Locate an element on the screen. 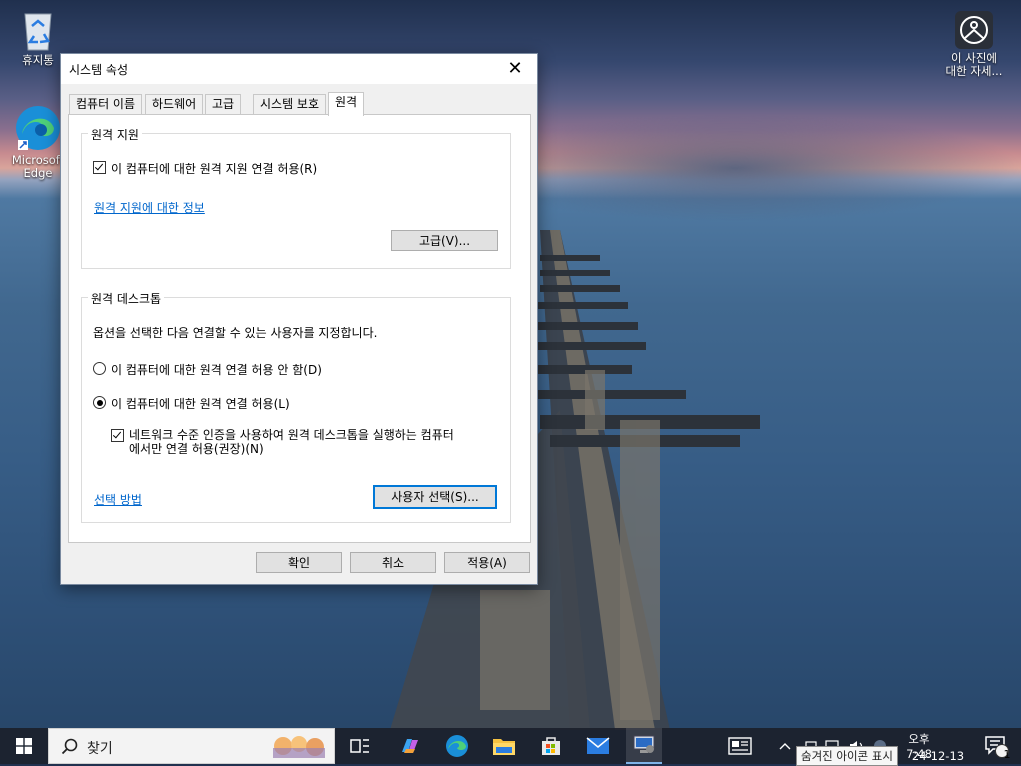  close-icon: ✕ is located at coordinates (515, 69).